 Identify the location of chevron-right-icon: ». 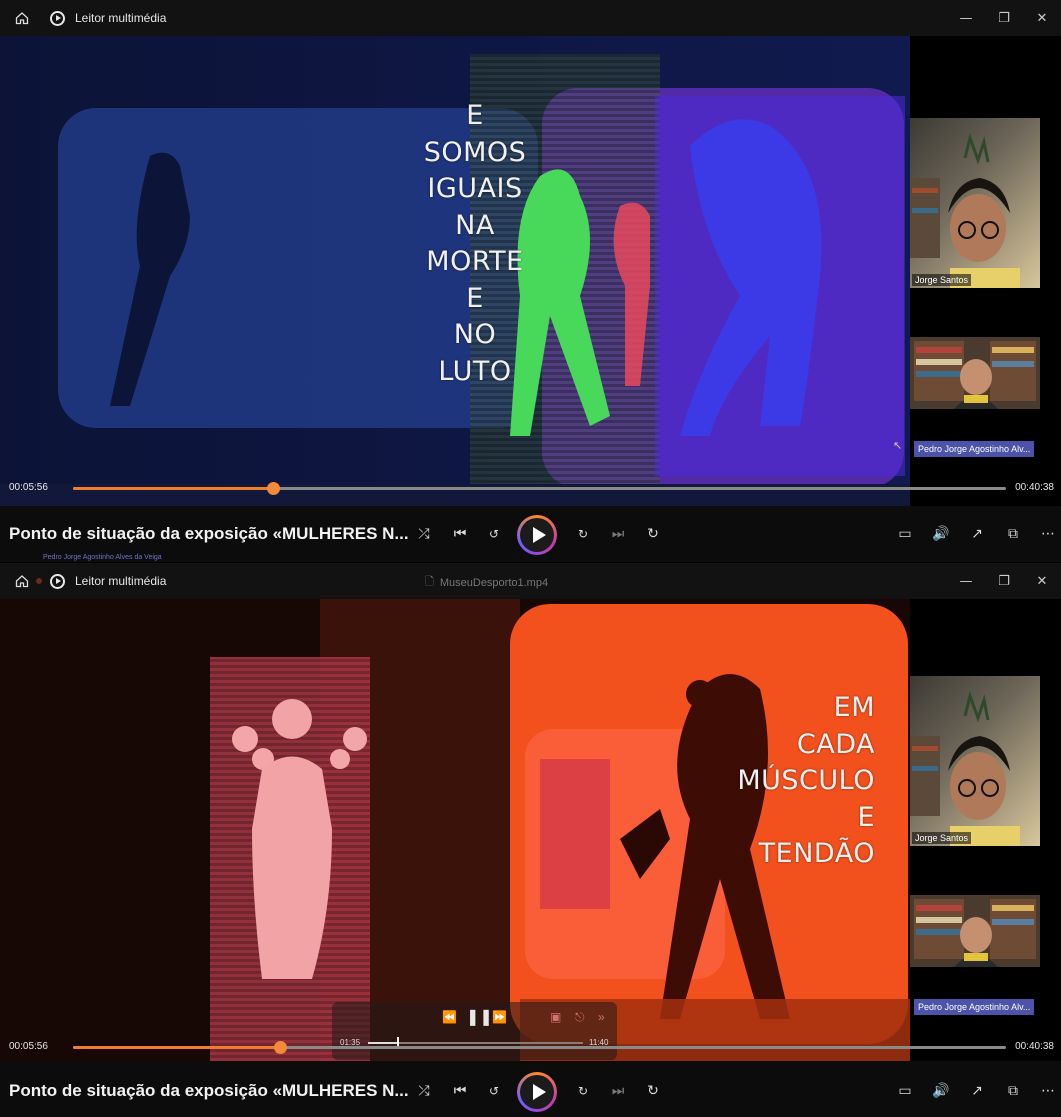
(601, 1017).